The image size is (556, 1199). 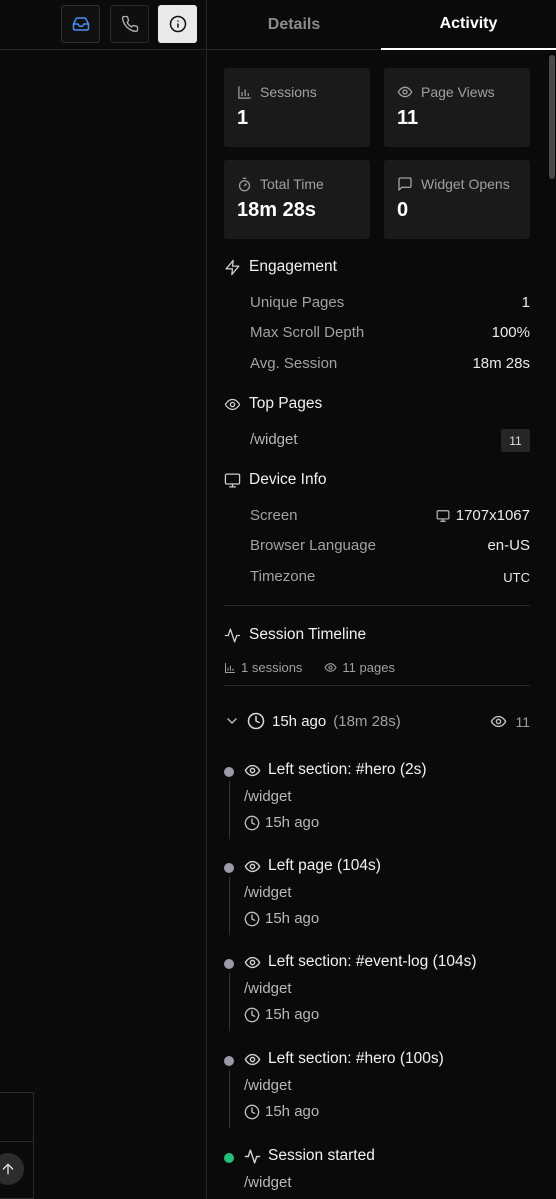 What do you see at coordinates (273, 404) in the screenshot?
I see `top-pages-heading: Top Pages` at bounding box center [273, 404].